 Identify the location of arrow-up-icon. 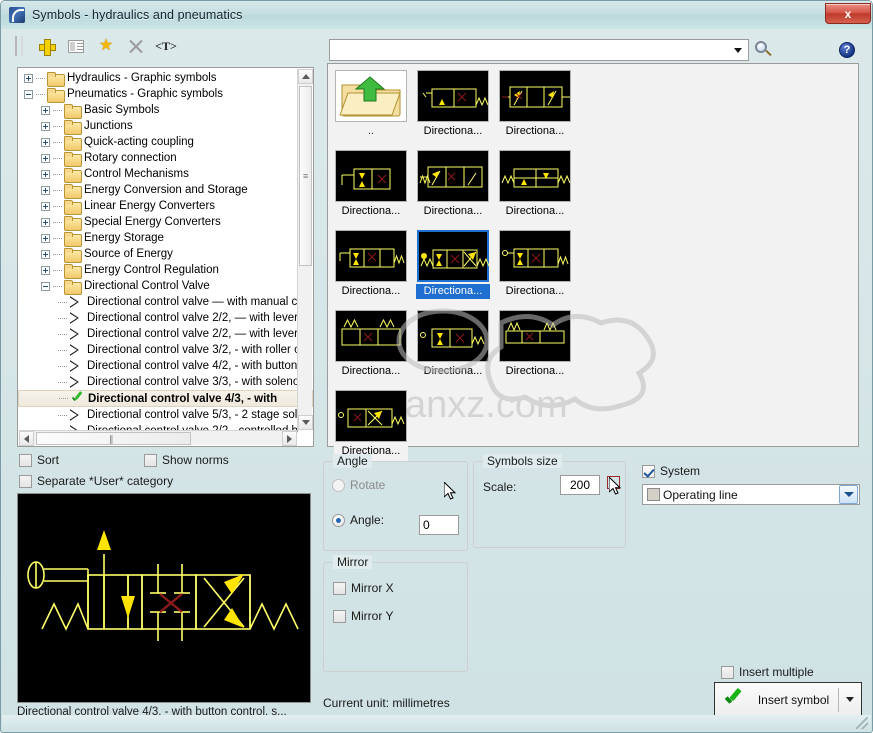
(305, 76).